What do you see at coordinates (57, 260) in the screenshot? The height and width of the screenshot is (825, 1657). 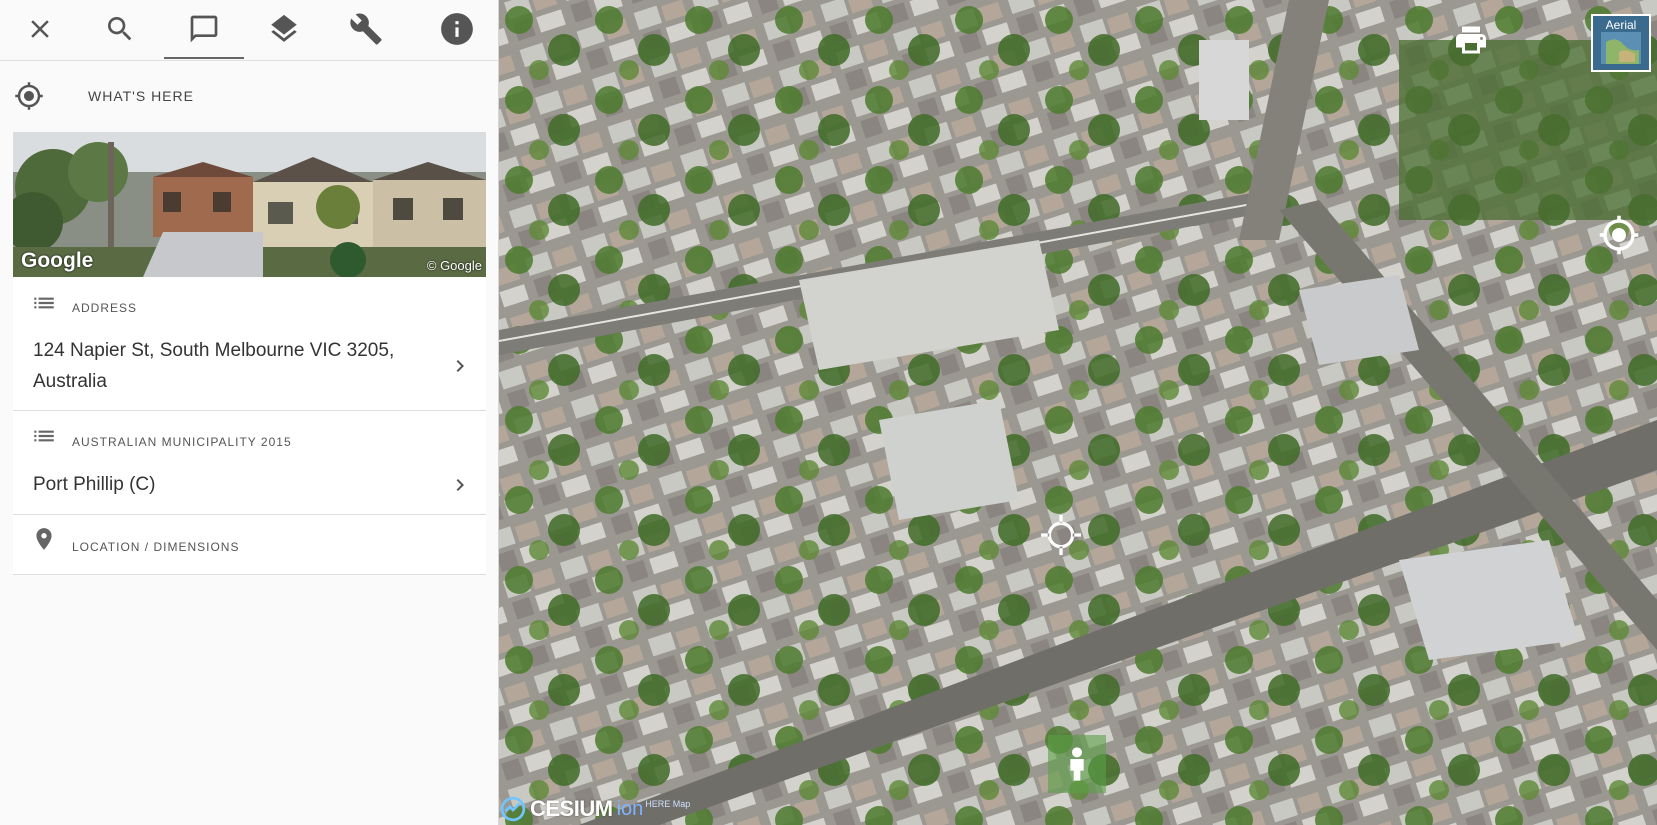 I see `google-logo: Google` at bounding box center [57, 260].